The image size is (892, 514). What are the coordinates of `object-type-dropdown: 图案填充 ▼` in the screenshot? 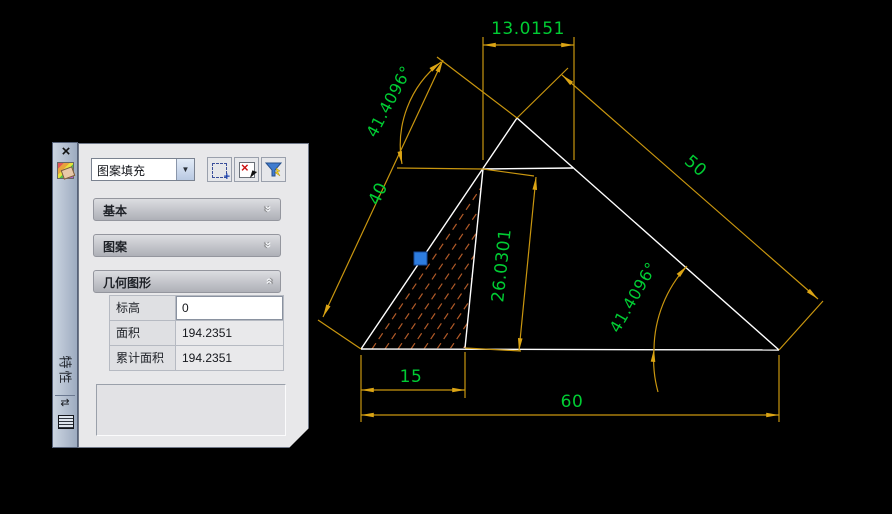 It's located at (143, 169).